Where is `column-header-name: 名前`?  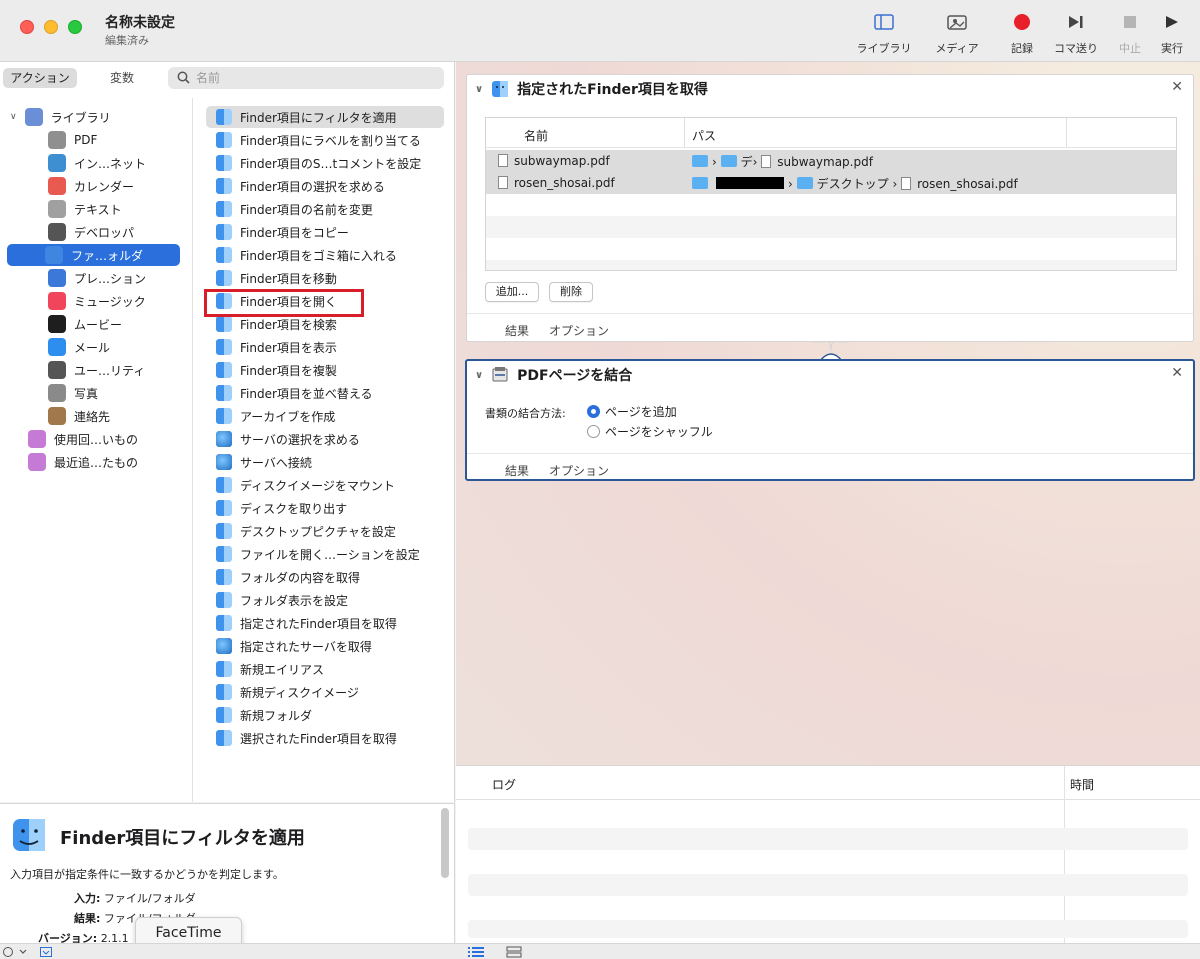
column-header-name: 名前 is located at coordinates (536, 135).